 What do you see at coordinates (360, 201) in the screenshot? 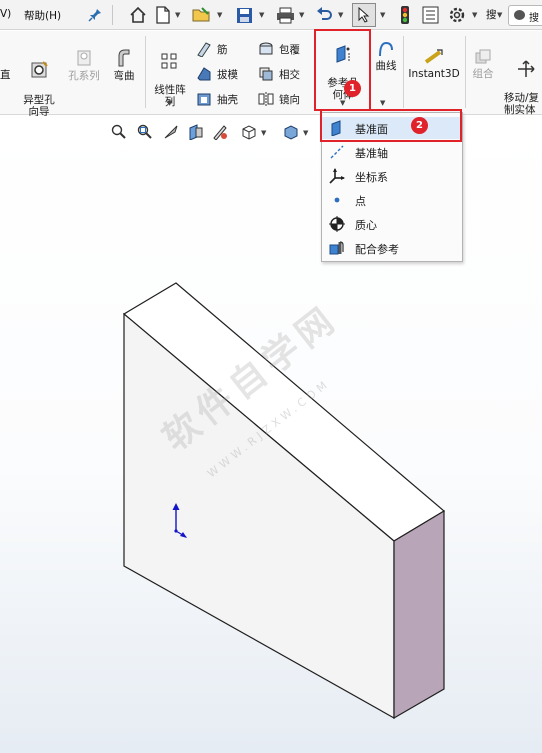
I see `menu-item-label: 点` at bounding box center [360, 201].